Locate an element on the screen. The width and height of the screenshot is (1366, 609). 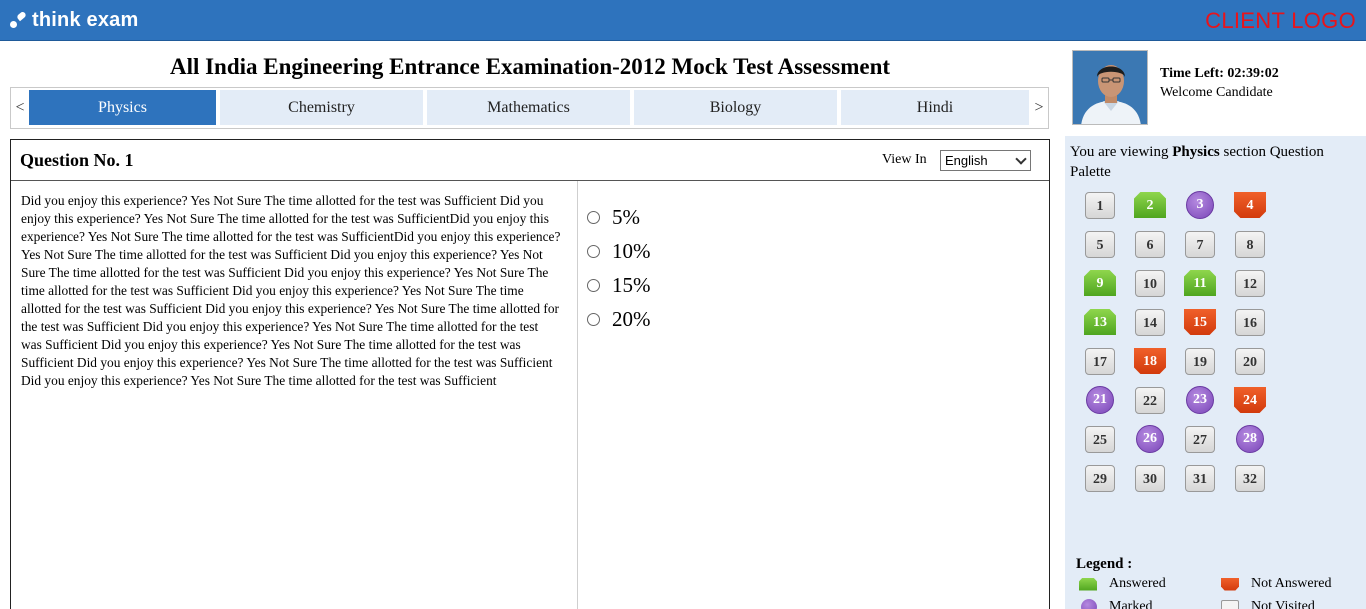
tabs-prev-arrow: < is located at coordinates (20, 108).